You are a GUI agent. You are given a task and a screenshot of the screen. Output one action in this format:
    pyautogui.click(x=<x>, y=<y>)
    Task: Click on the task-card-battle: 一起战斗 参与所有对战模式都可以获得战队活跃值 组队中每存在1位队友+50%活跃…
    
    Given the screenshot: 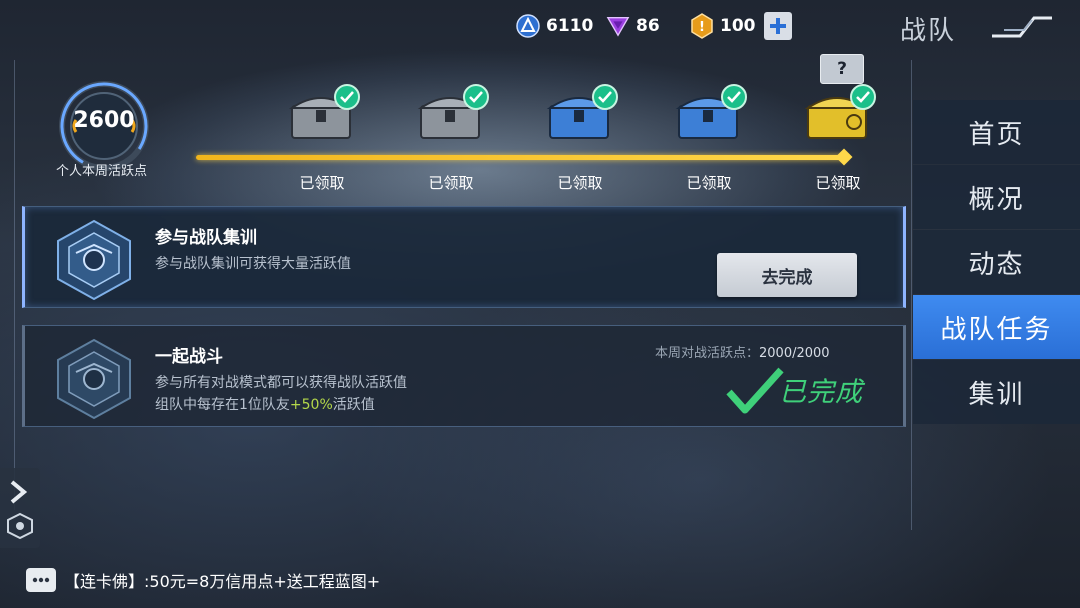 What is the action you would take?
    pyautogui.click(x=464, y=376)
    